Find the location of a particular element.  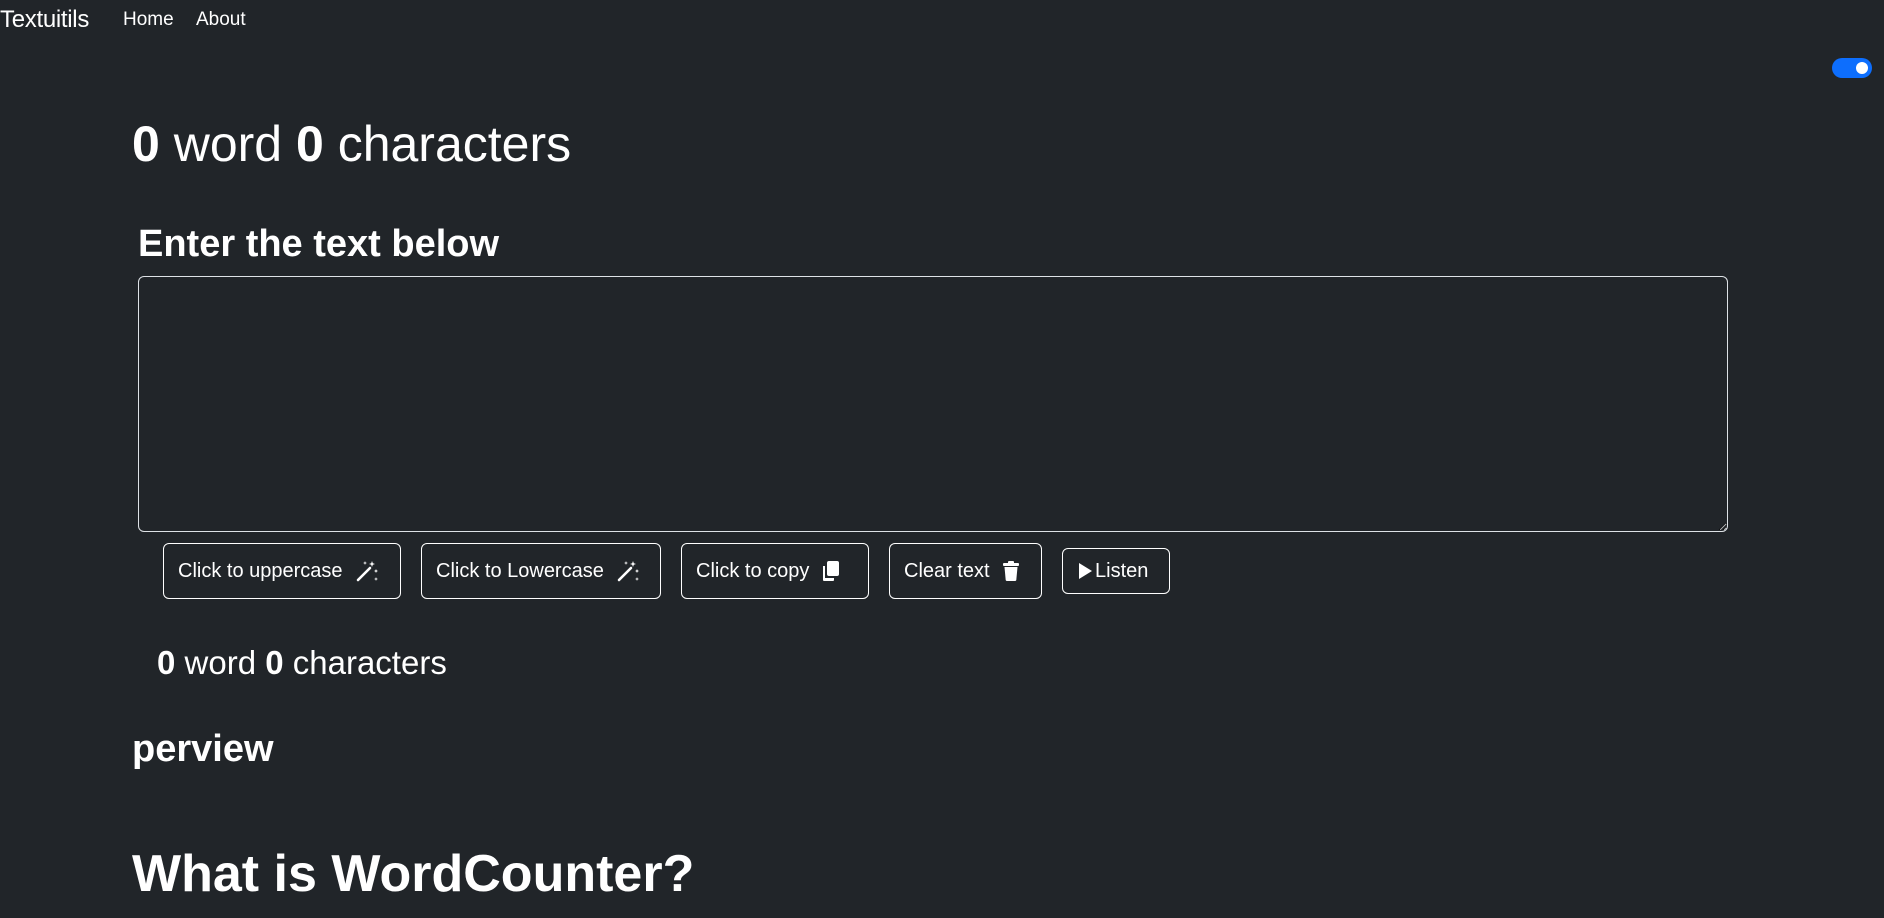

uppercase-button-label: Click to uppercase is located at coordinates (260, 570).